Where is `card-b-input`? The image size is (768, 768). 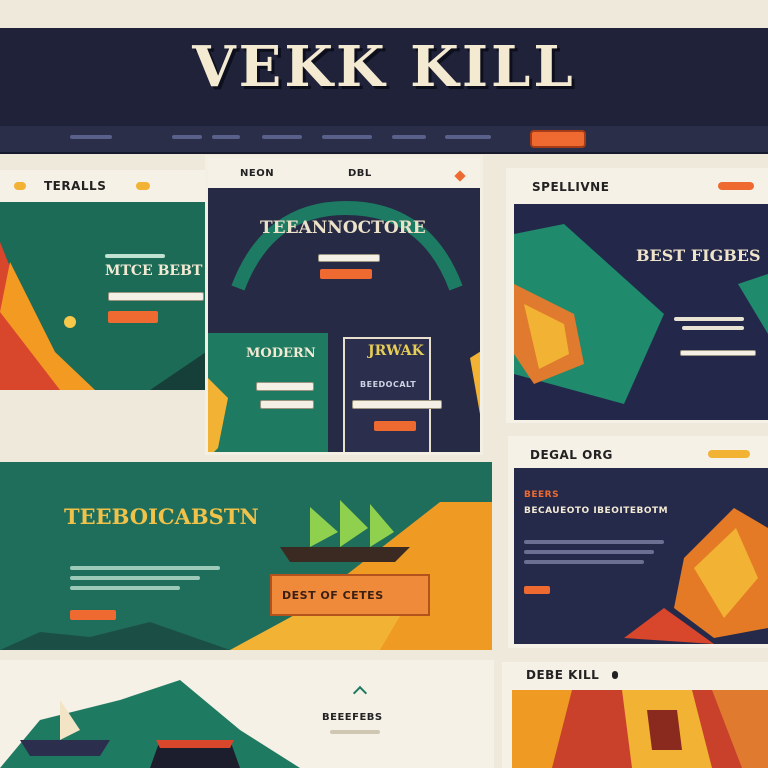
card-b-input is located at coordinates (397, 404).